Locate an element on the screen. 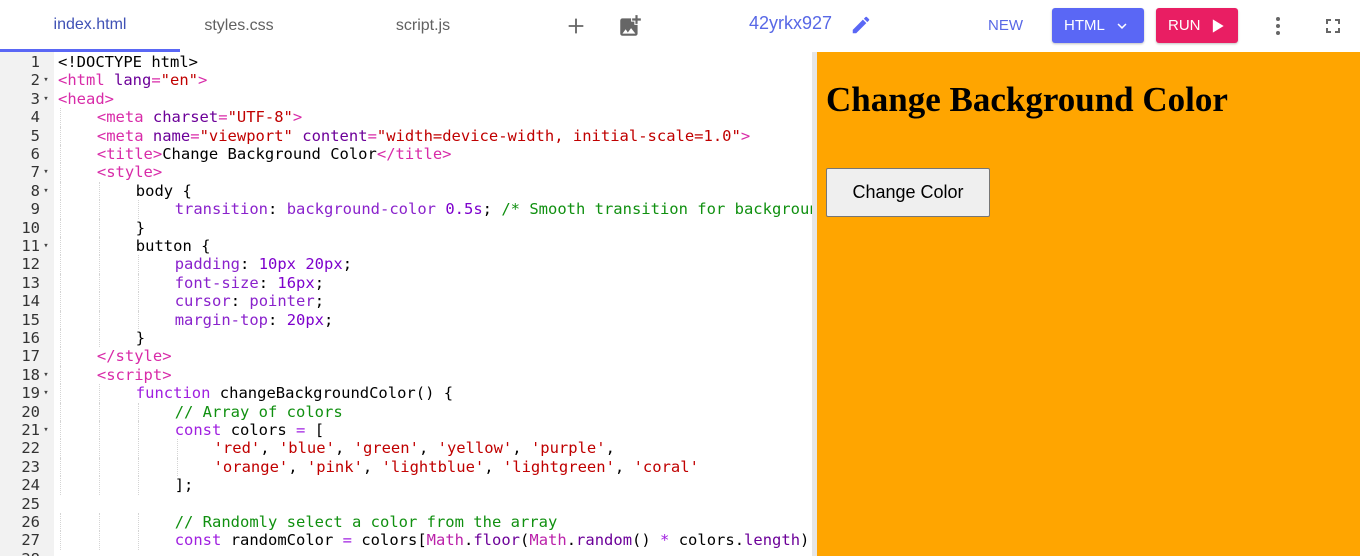 The image size is (1360, 556). code-line: 14 cursor: pointer; is located at coordinates (406, 301).